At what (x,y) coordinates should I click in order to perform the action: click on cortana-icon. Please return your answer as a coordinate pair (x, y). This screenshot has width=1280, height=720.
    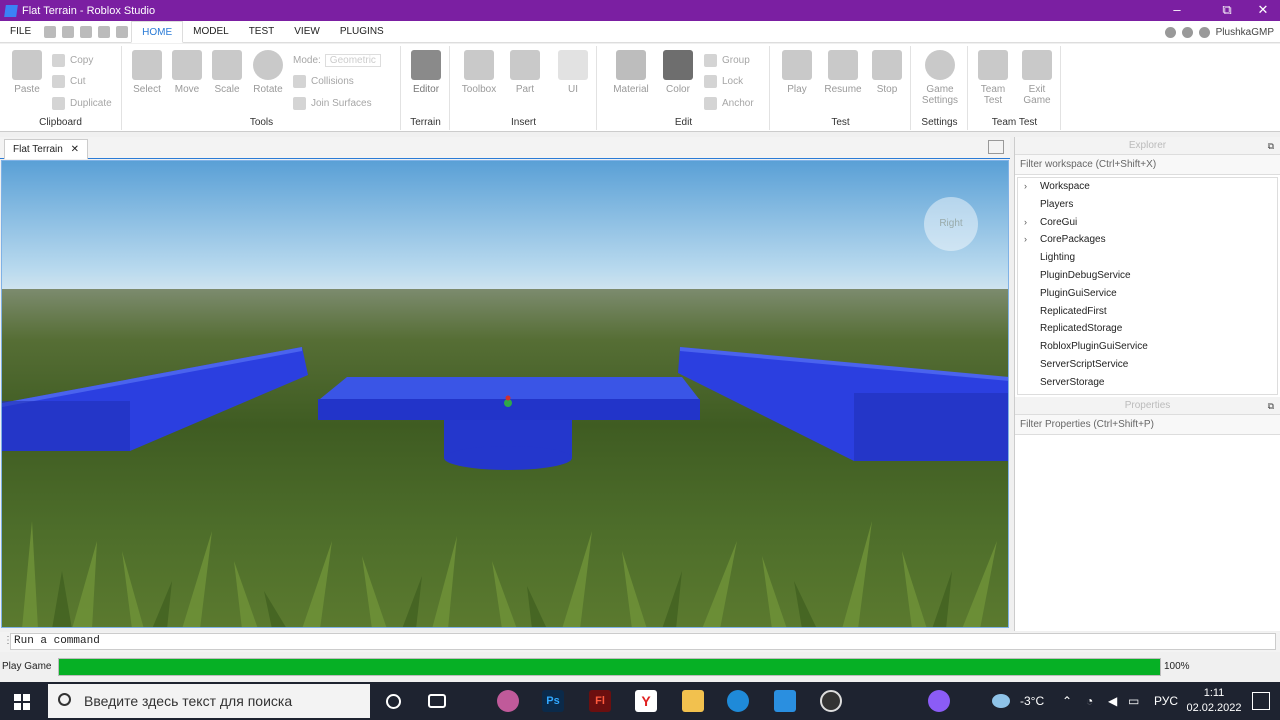
    Looking at the image, I should click on (393, 701).